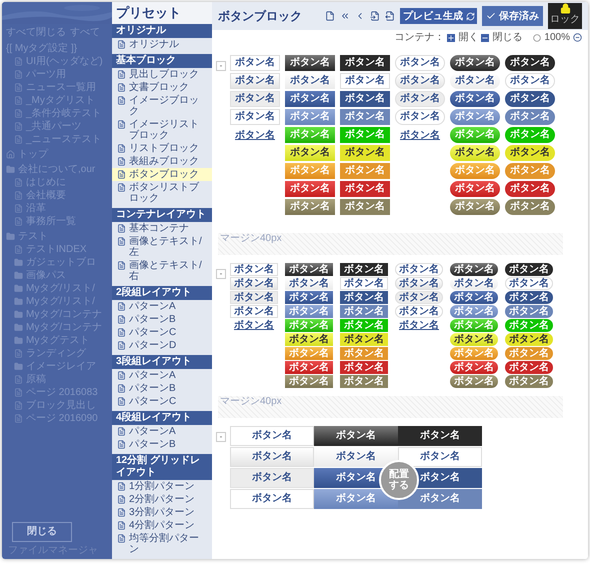 Image resolution: width=590 pixels, height=565 pixels. I want to click on preset-item: ボタンリストブロック, so click(162, 193).